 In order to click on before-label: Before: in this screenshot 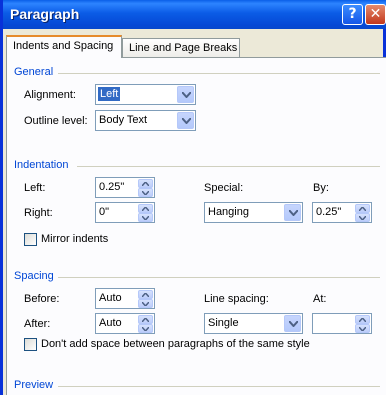, I will do `click(42, 299)`.